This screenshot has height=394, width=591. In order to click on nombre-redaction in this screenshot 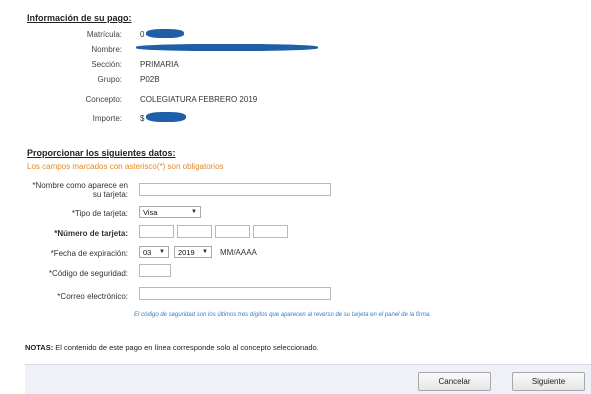, I will do `click(227, 47)`.